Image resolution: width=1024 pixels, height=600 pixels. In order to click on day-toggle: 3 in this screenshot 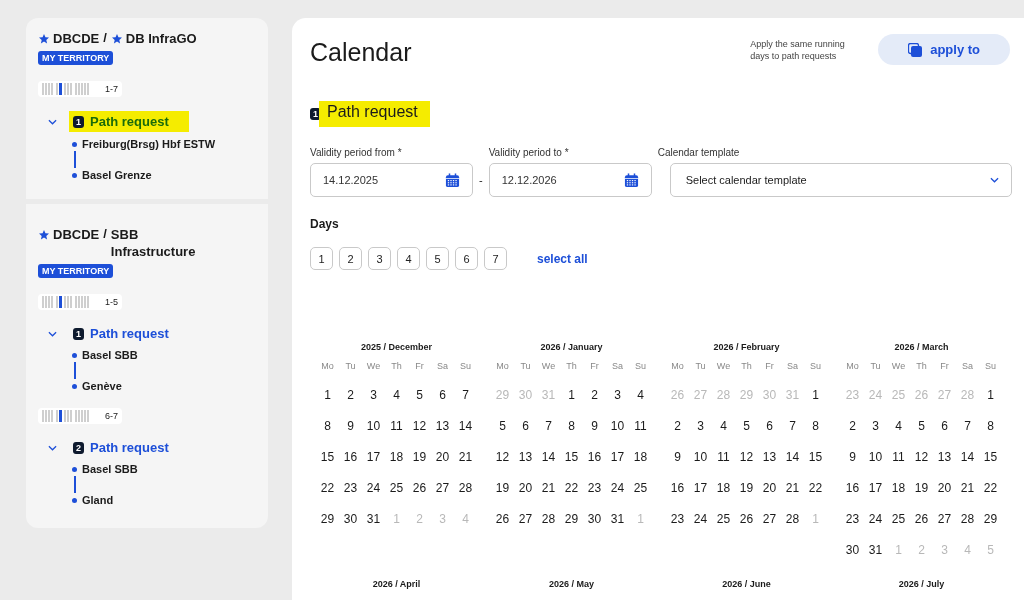, I will do `click(379, 258)`.